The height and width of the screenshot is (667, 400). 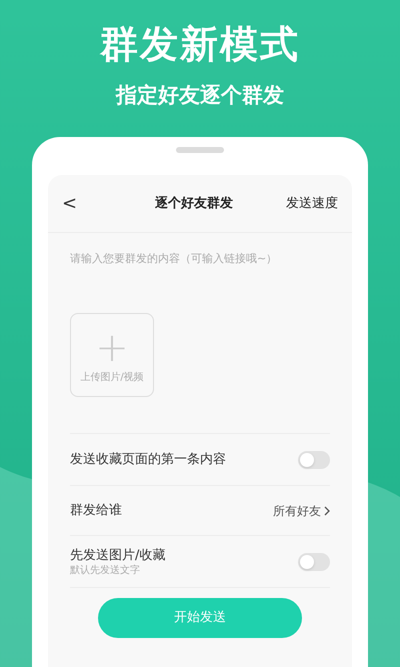 I want to click on setting-hint: 默认先发送文字, so click(x=105, y=571).